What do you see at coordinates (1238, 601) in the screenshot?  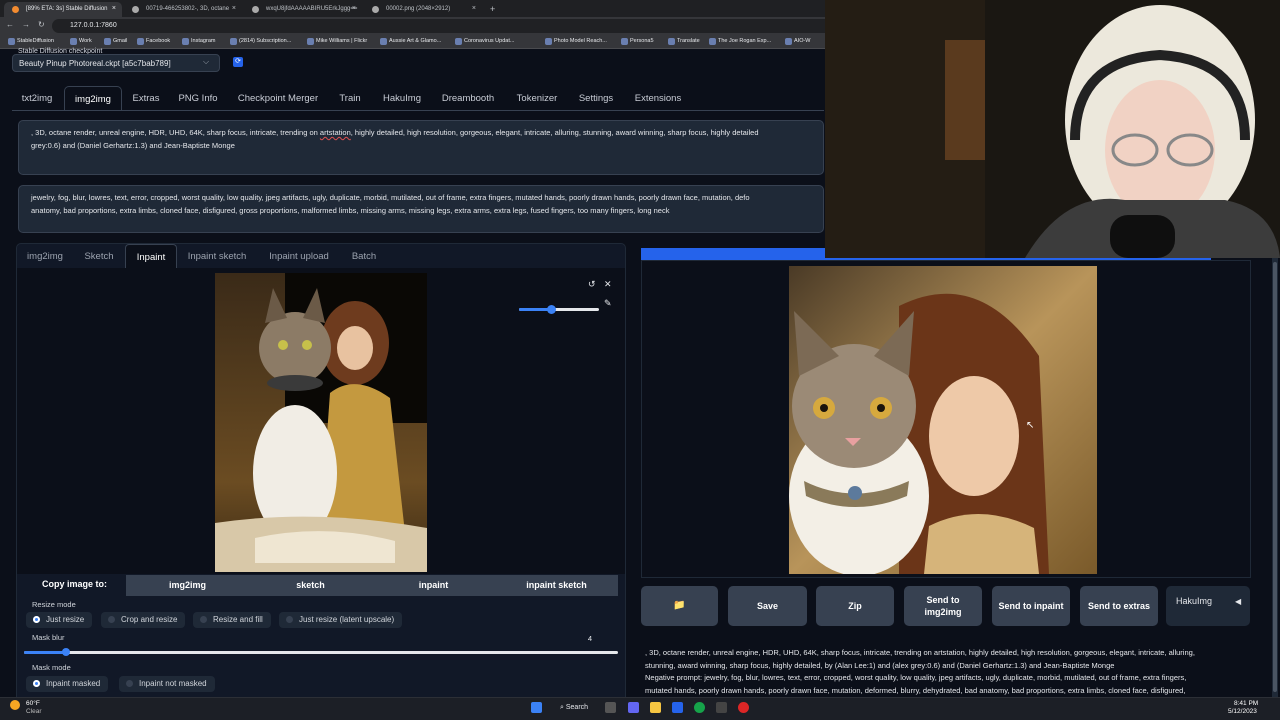 I see `caret-left-icon: ◀` at bounding box center [1238, 601].